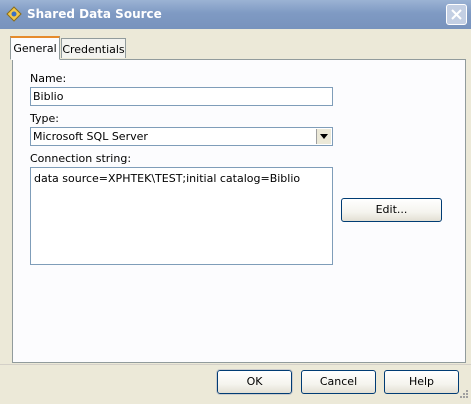  What do you see at coordinates (338, 382) in the screenshot?
I see `cancel-button: Cancel` at bounding box center [338, 382].